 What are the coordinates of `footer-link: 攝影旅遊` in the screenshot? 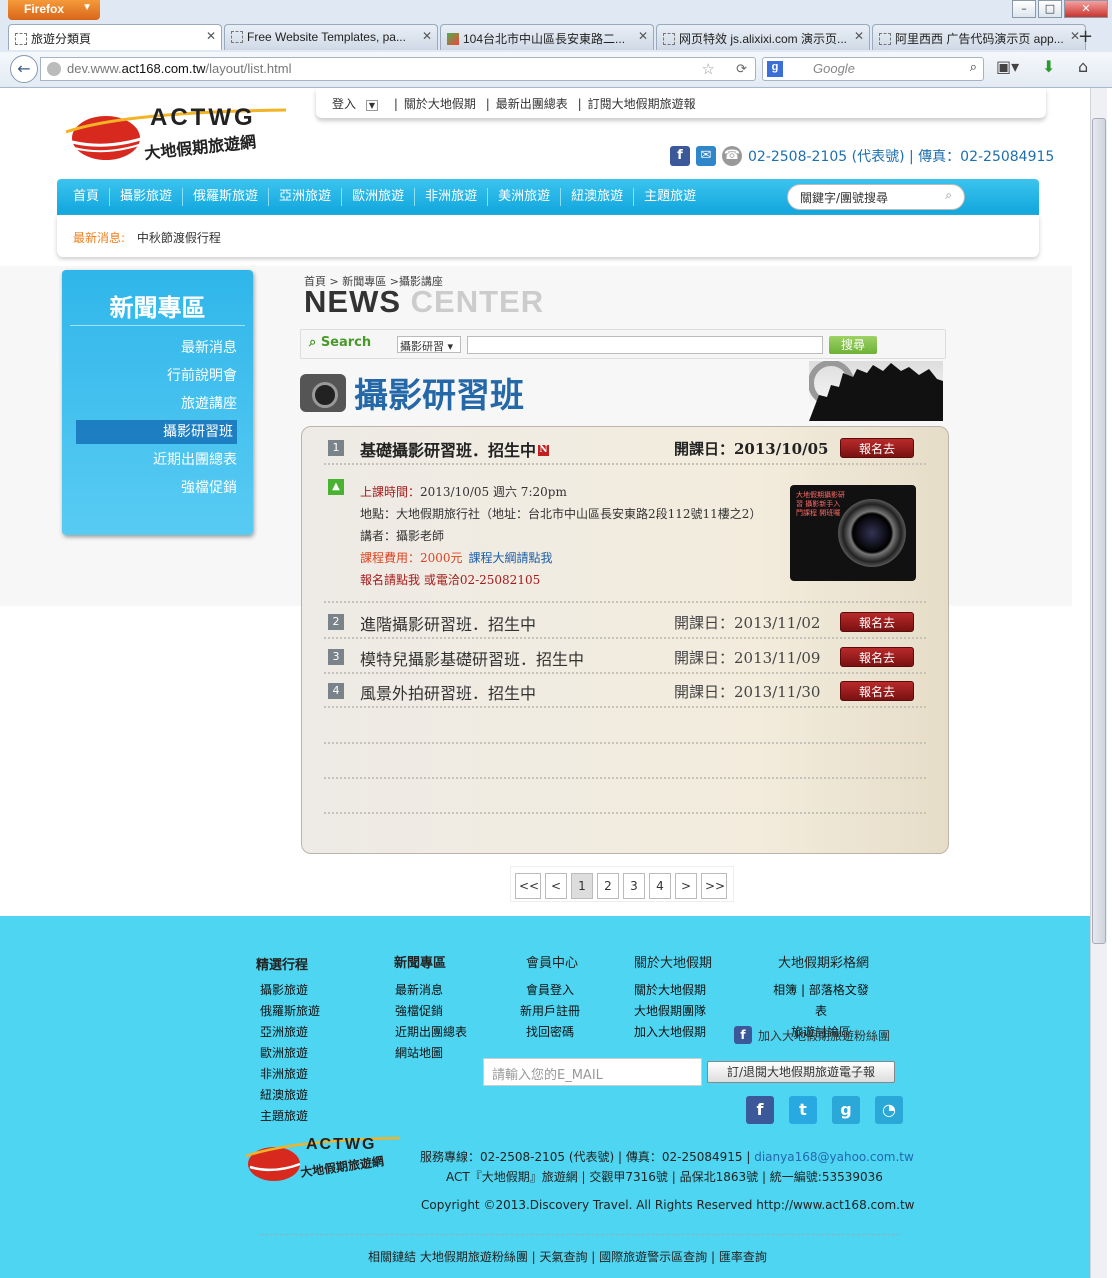 It's located at (290, 990).